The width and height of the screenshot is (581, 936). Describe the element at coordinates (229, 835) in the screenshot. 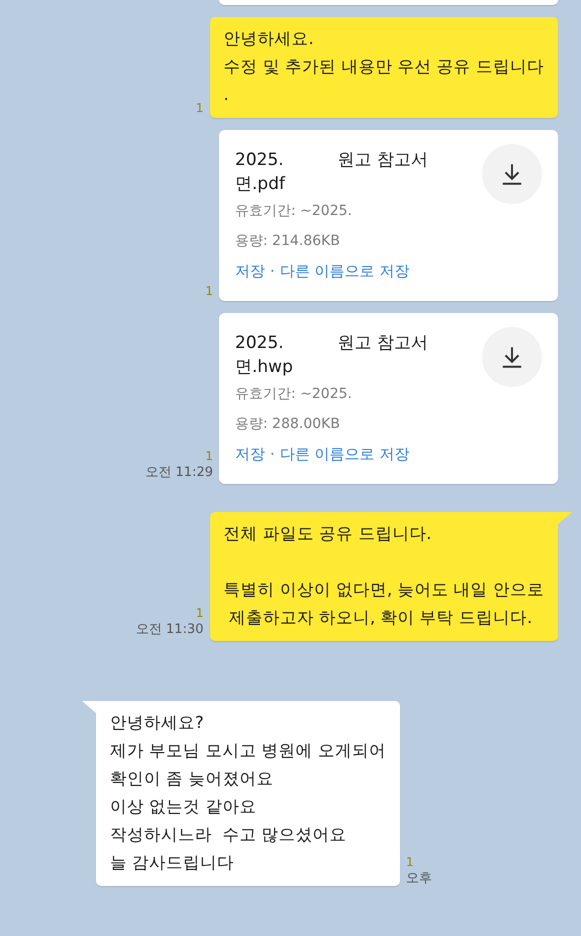

I see `message-text: 작성하시느라 수고 많으셨어요` at that location.